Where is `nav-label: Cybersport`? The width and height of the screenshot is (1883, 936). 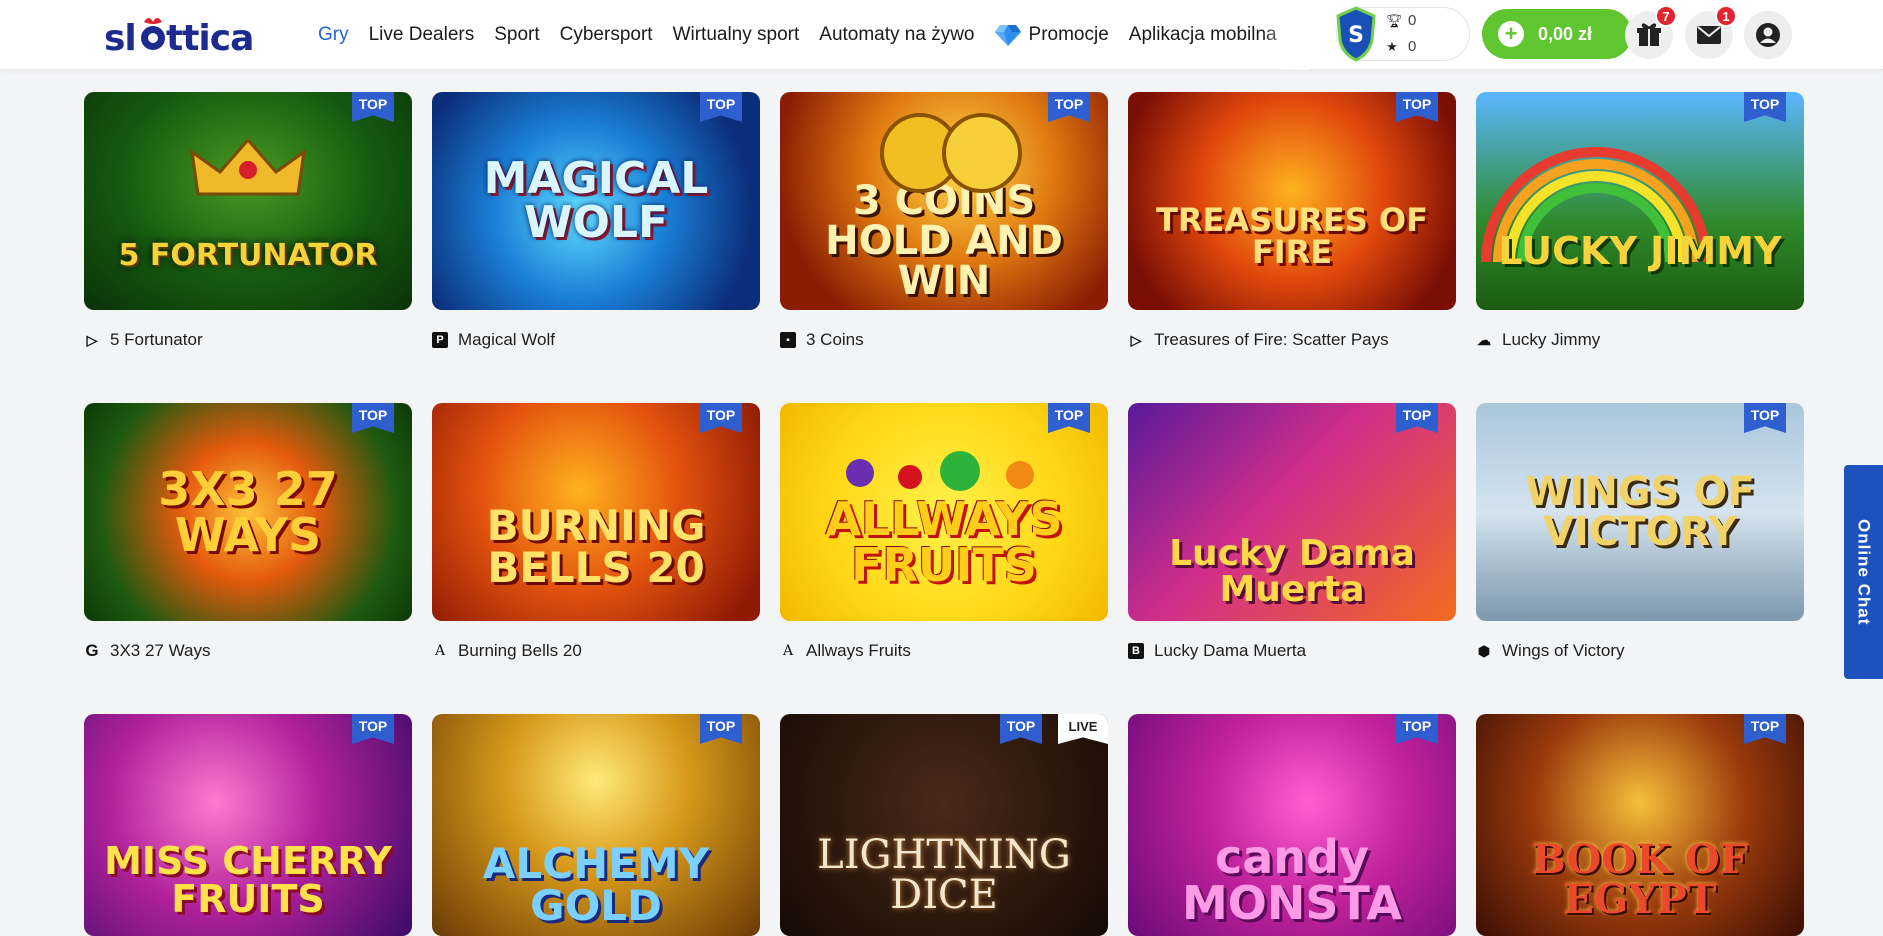
nav-label: Cybersport is located at coordinates (606, 34).